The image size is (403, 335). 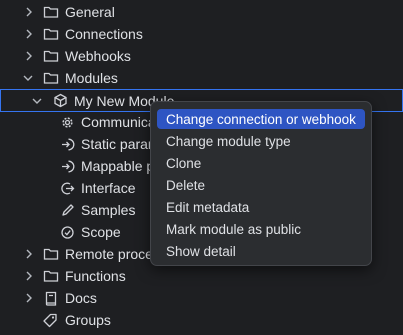 What do you see at coordinates (201, 276) in the screenshot?
I see `tree-item-functions: Functions` at bounding box center [201, 276].